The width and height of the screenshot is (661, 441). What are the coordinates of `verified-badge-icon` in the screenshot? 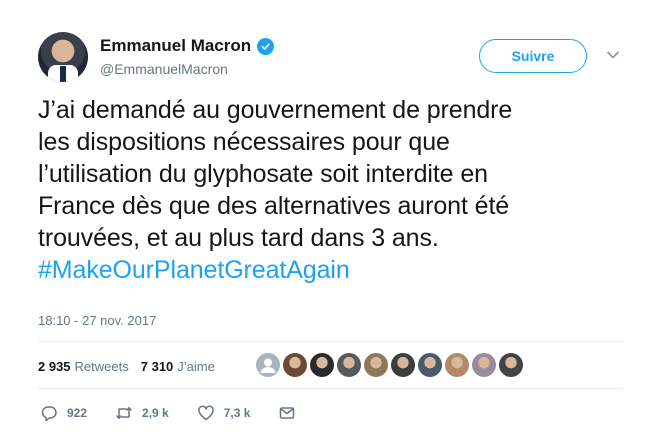 It's located at (266, 46).